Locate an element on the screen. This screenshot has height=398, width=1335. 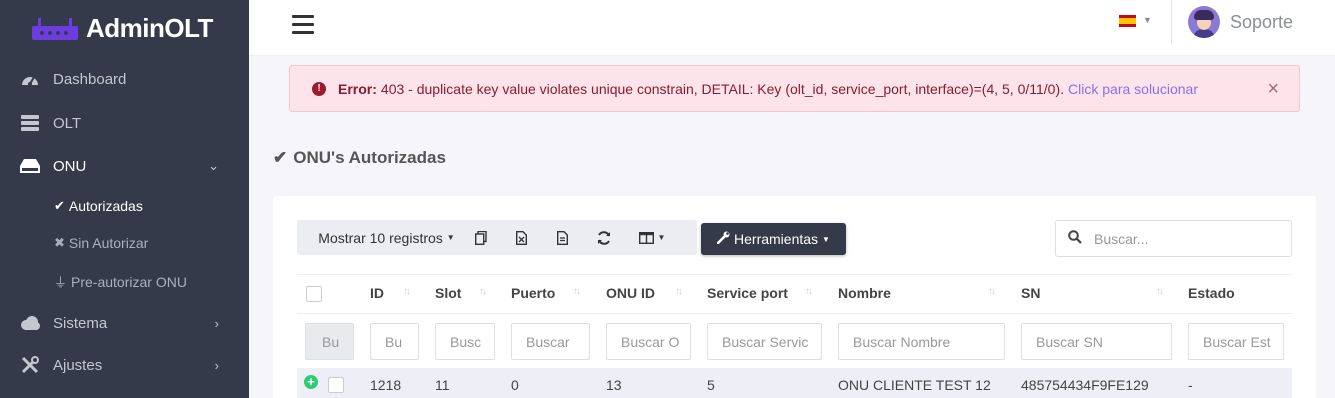
page-length-label: Mostrar 10 registros is located at coordinates (380, 237).